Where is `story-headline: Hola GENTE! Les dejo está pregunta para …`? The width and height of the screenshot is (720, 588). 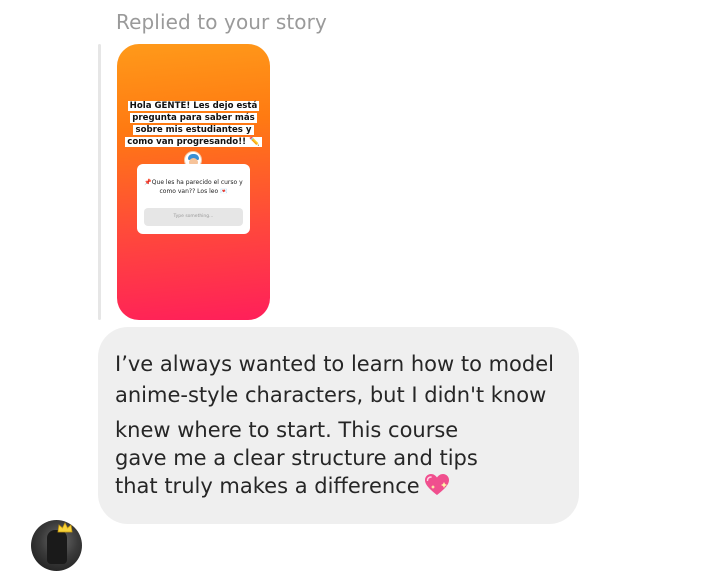 story-headline: Hola GENTE! Les dejo está pregunta para … is located at coordinates (193, 124).